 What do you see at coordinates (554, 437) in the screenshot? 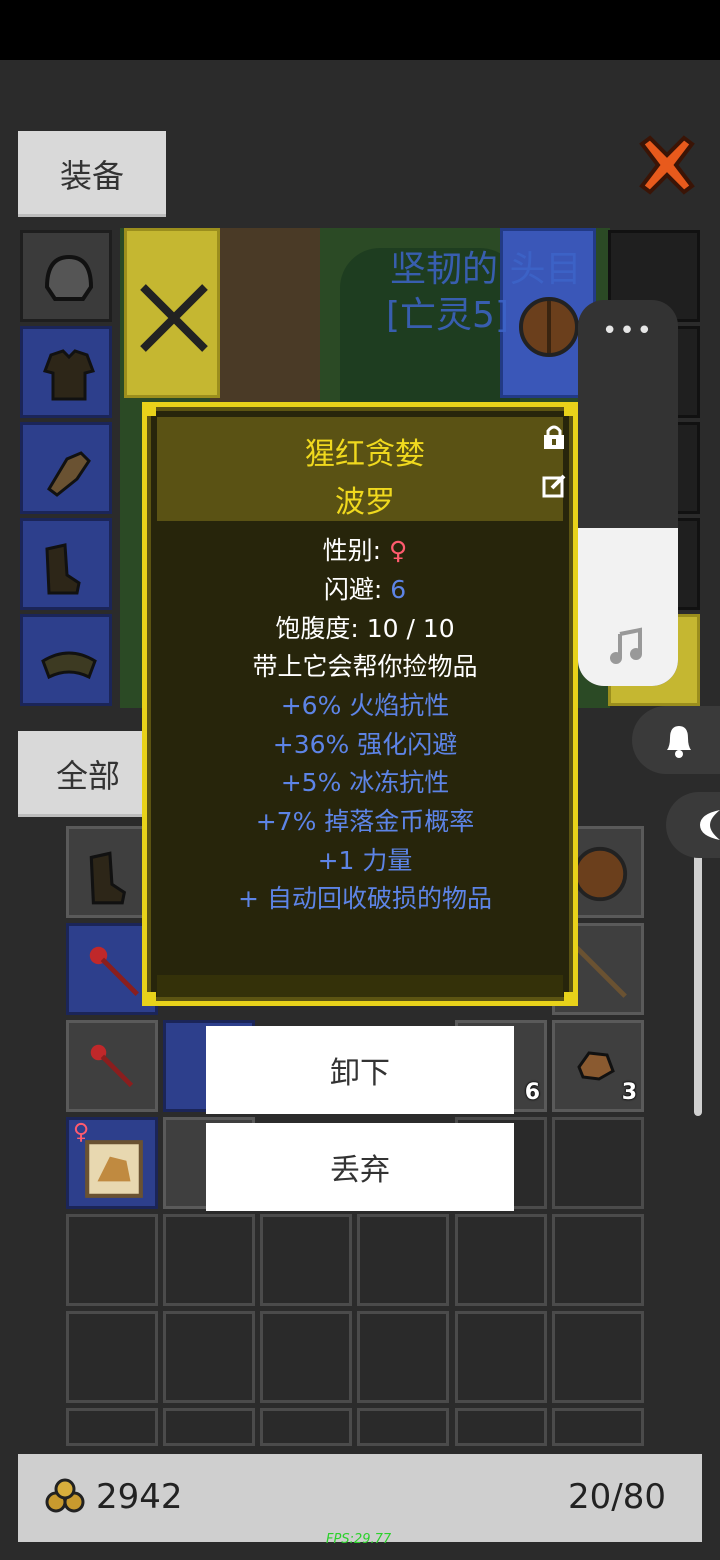
I see `lock-icon` at bounding box center [554, 437].